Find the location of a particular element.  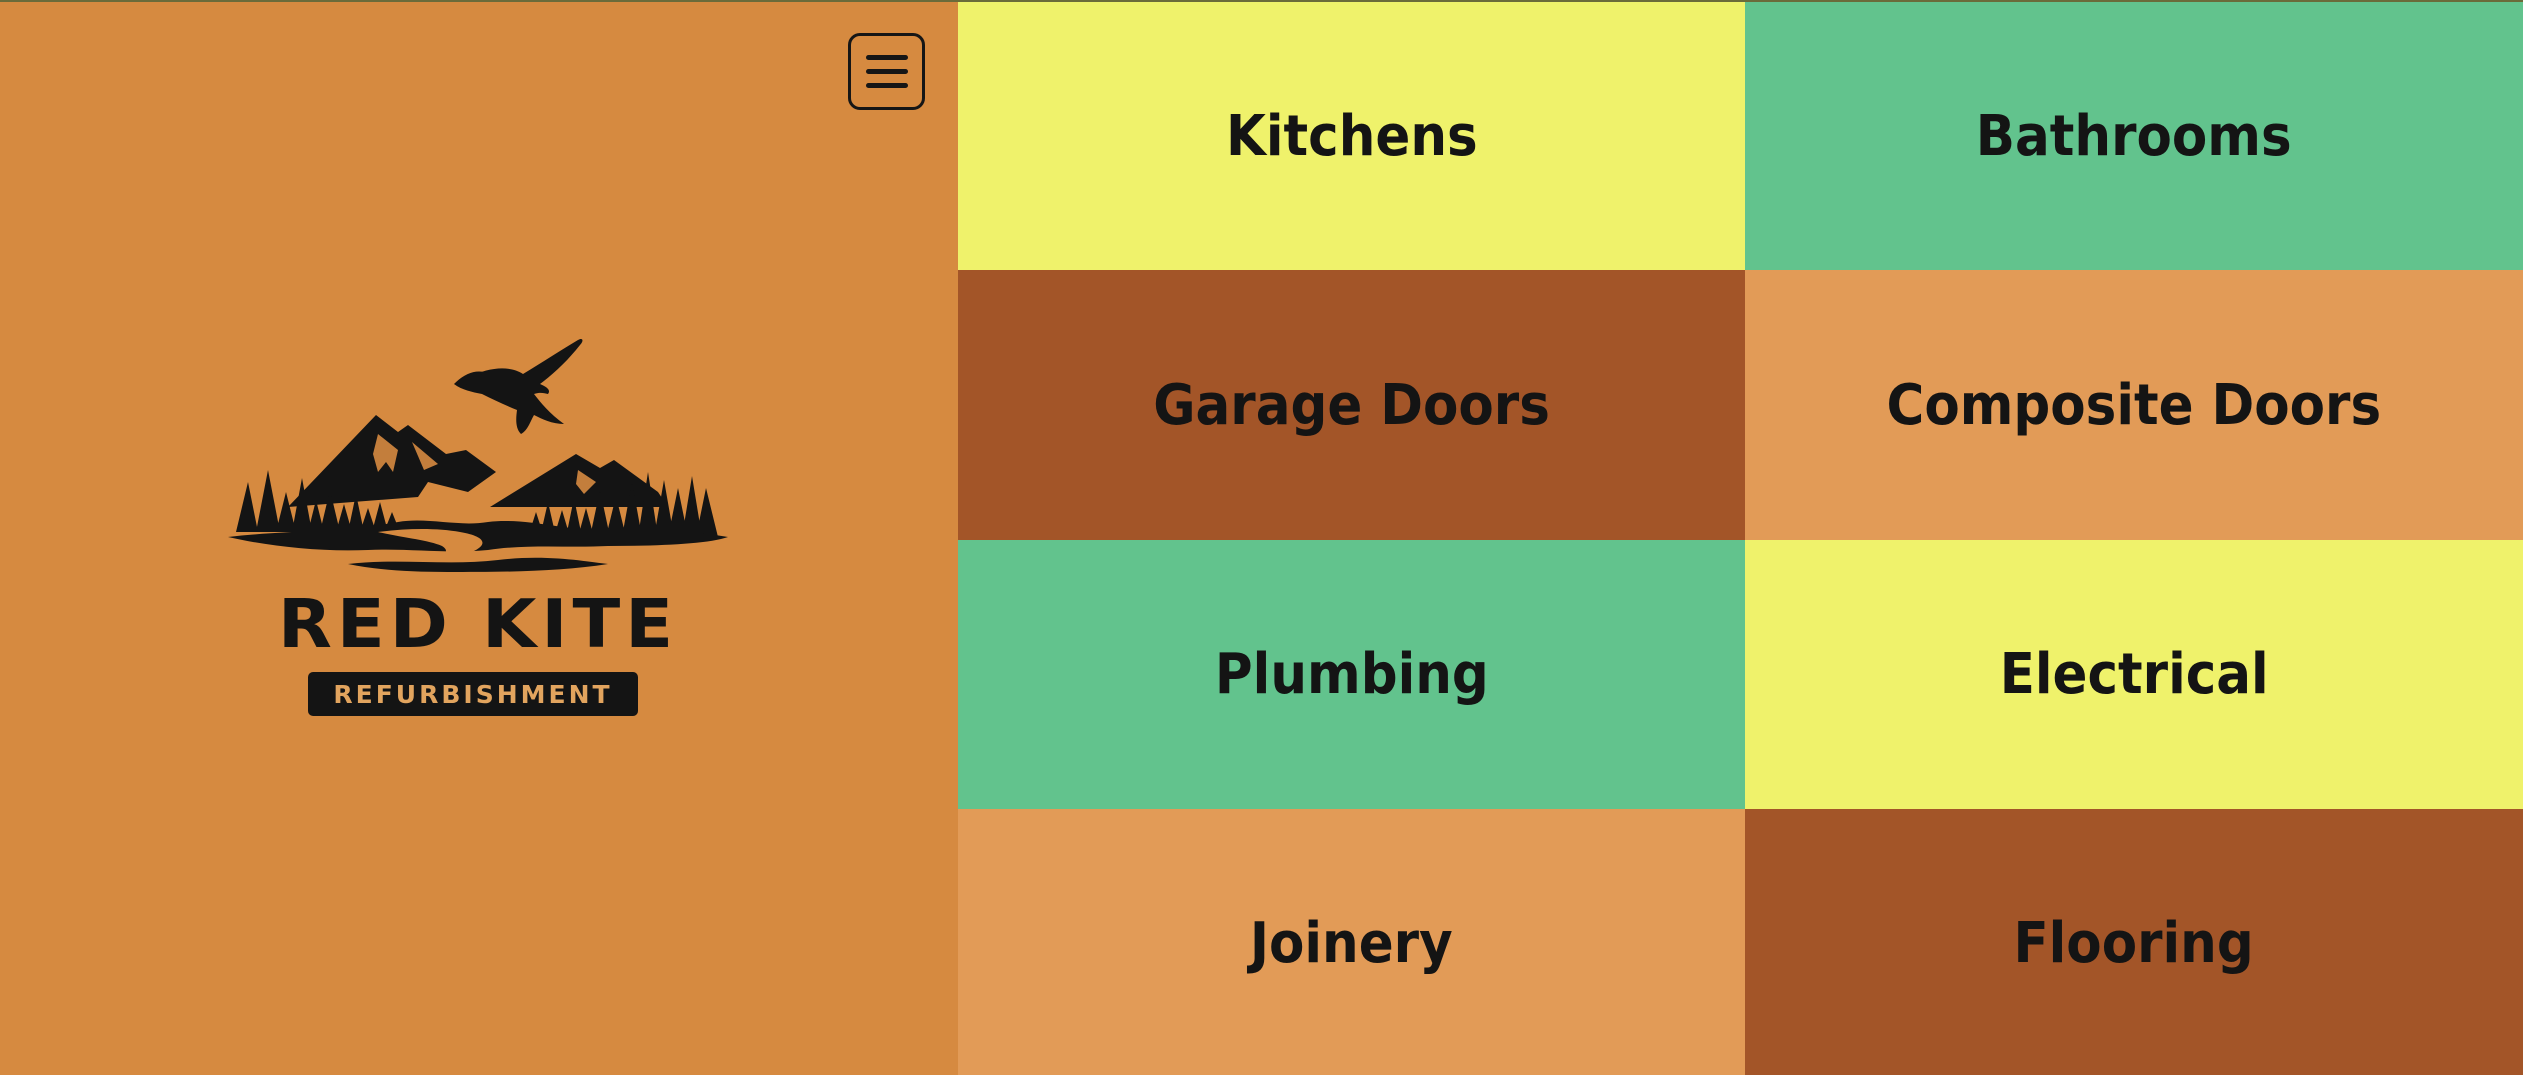

service-label: Plumbing is located at coordinates (1351, 674).